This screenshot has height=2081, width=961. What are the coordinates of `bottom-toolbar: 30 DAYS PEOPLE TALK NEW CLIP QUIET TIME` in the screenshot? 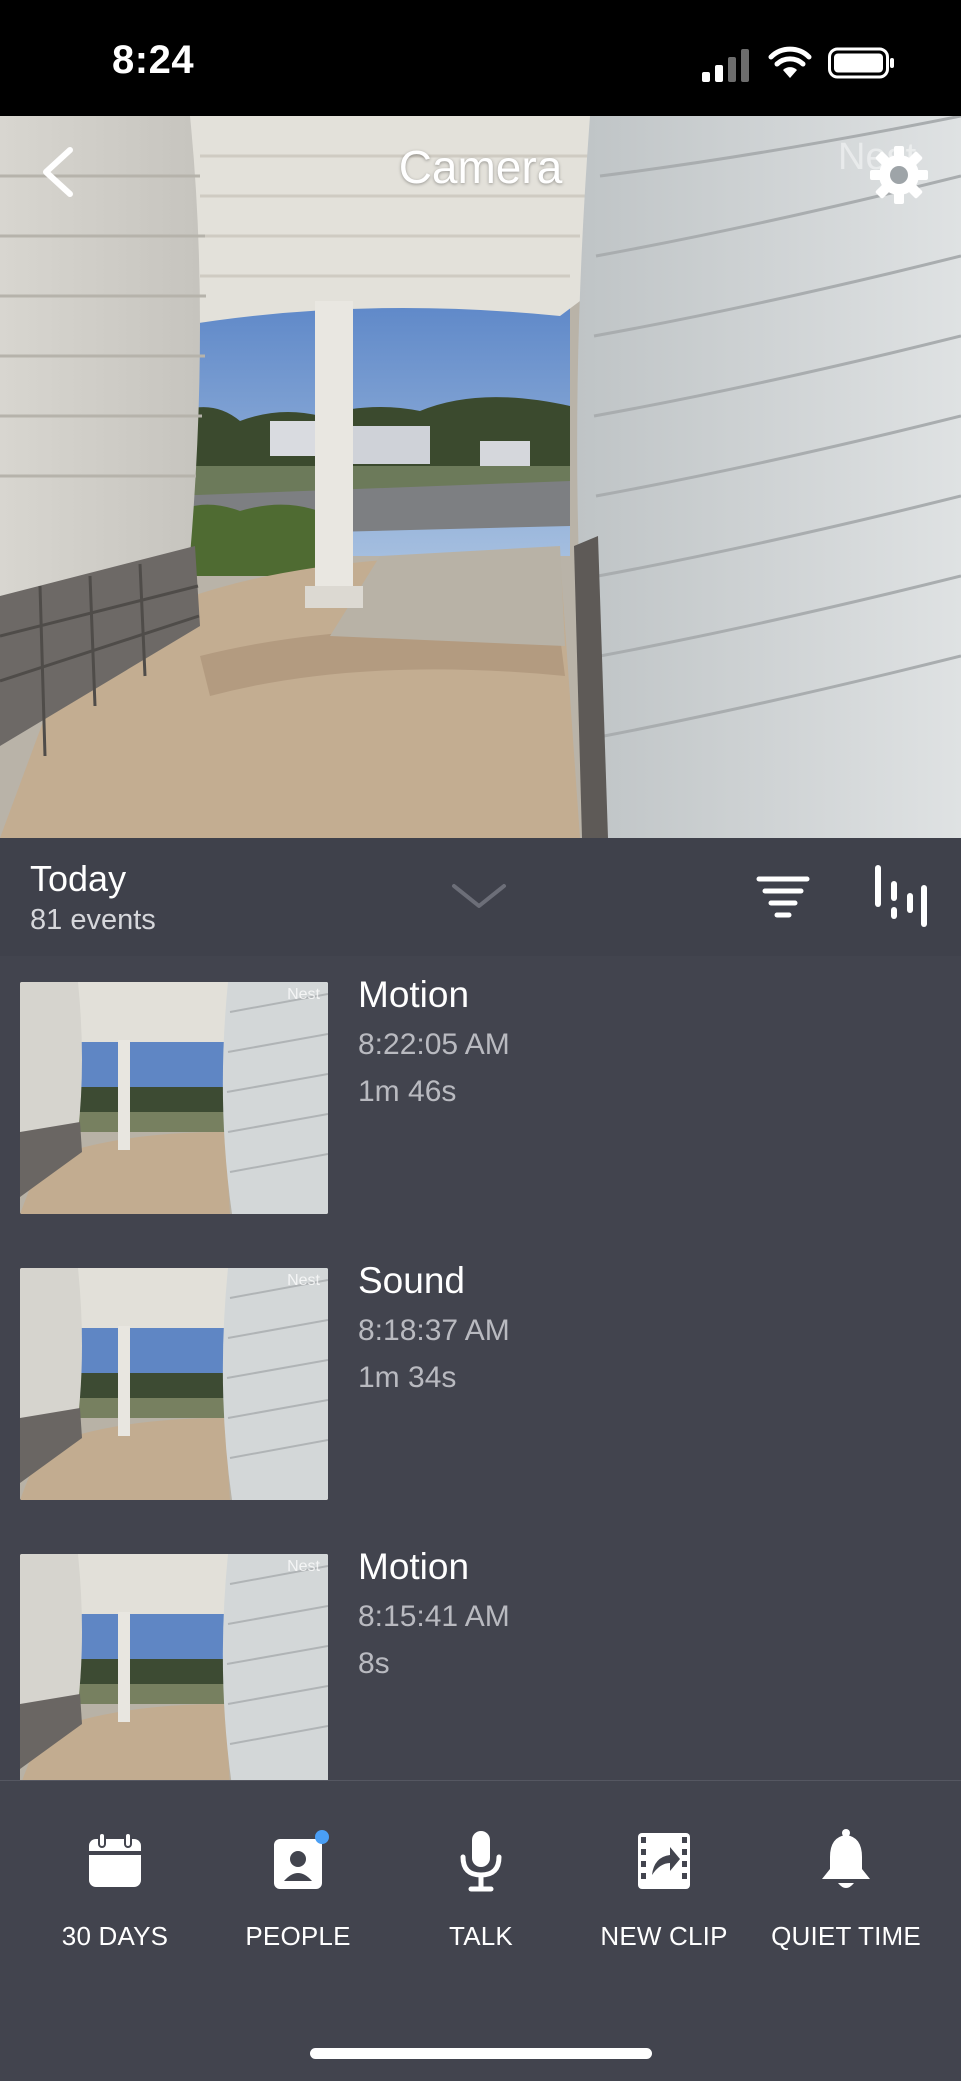 It's located at (480, 1930).